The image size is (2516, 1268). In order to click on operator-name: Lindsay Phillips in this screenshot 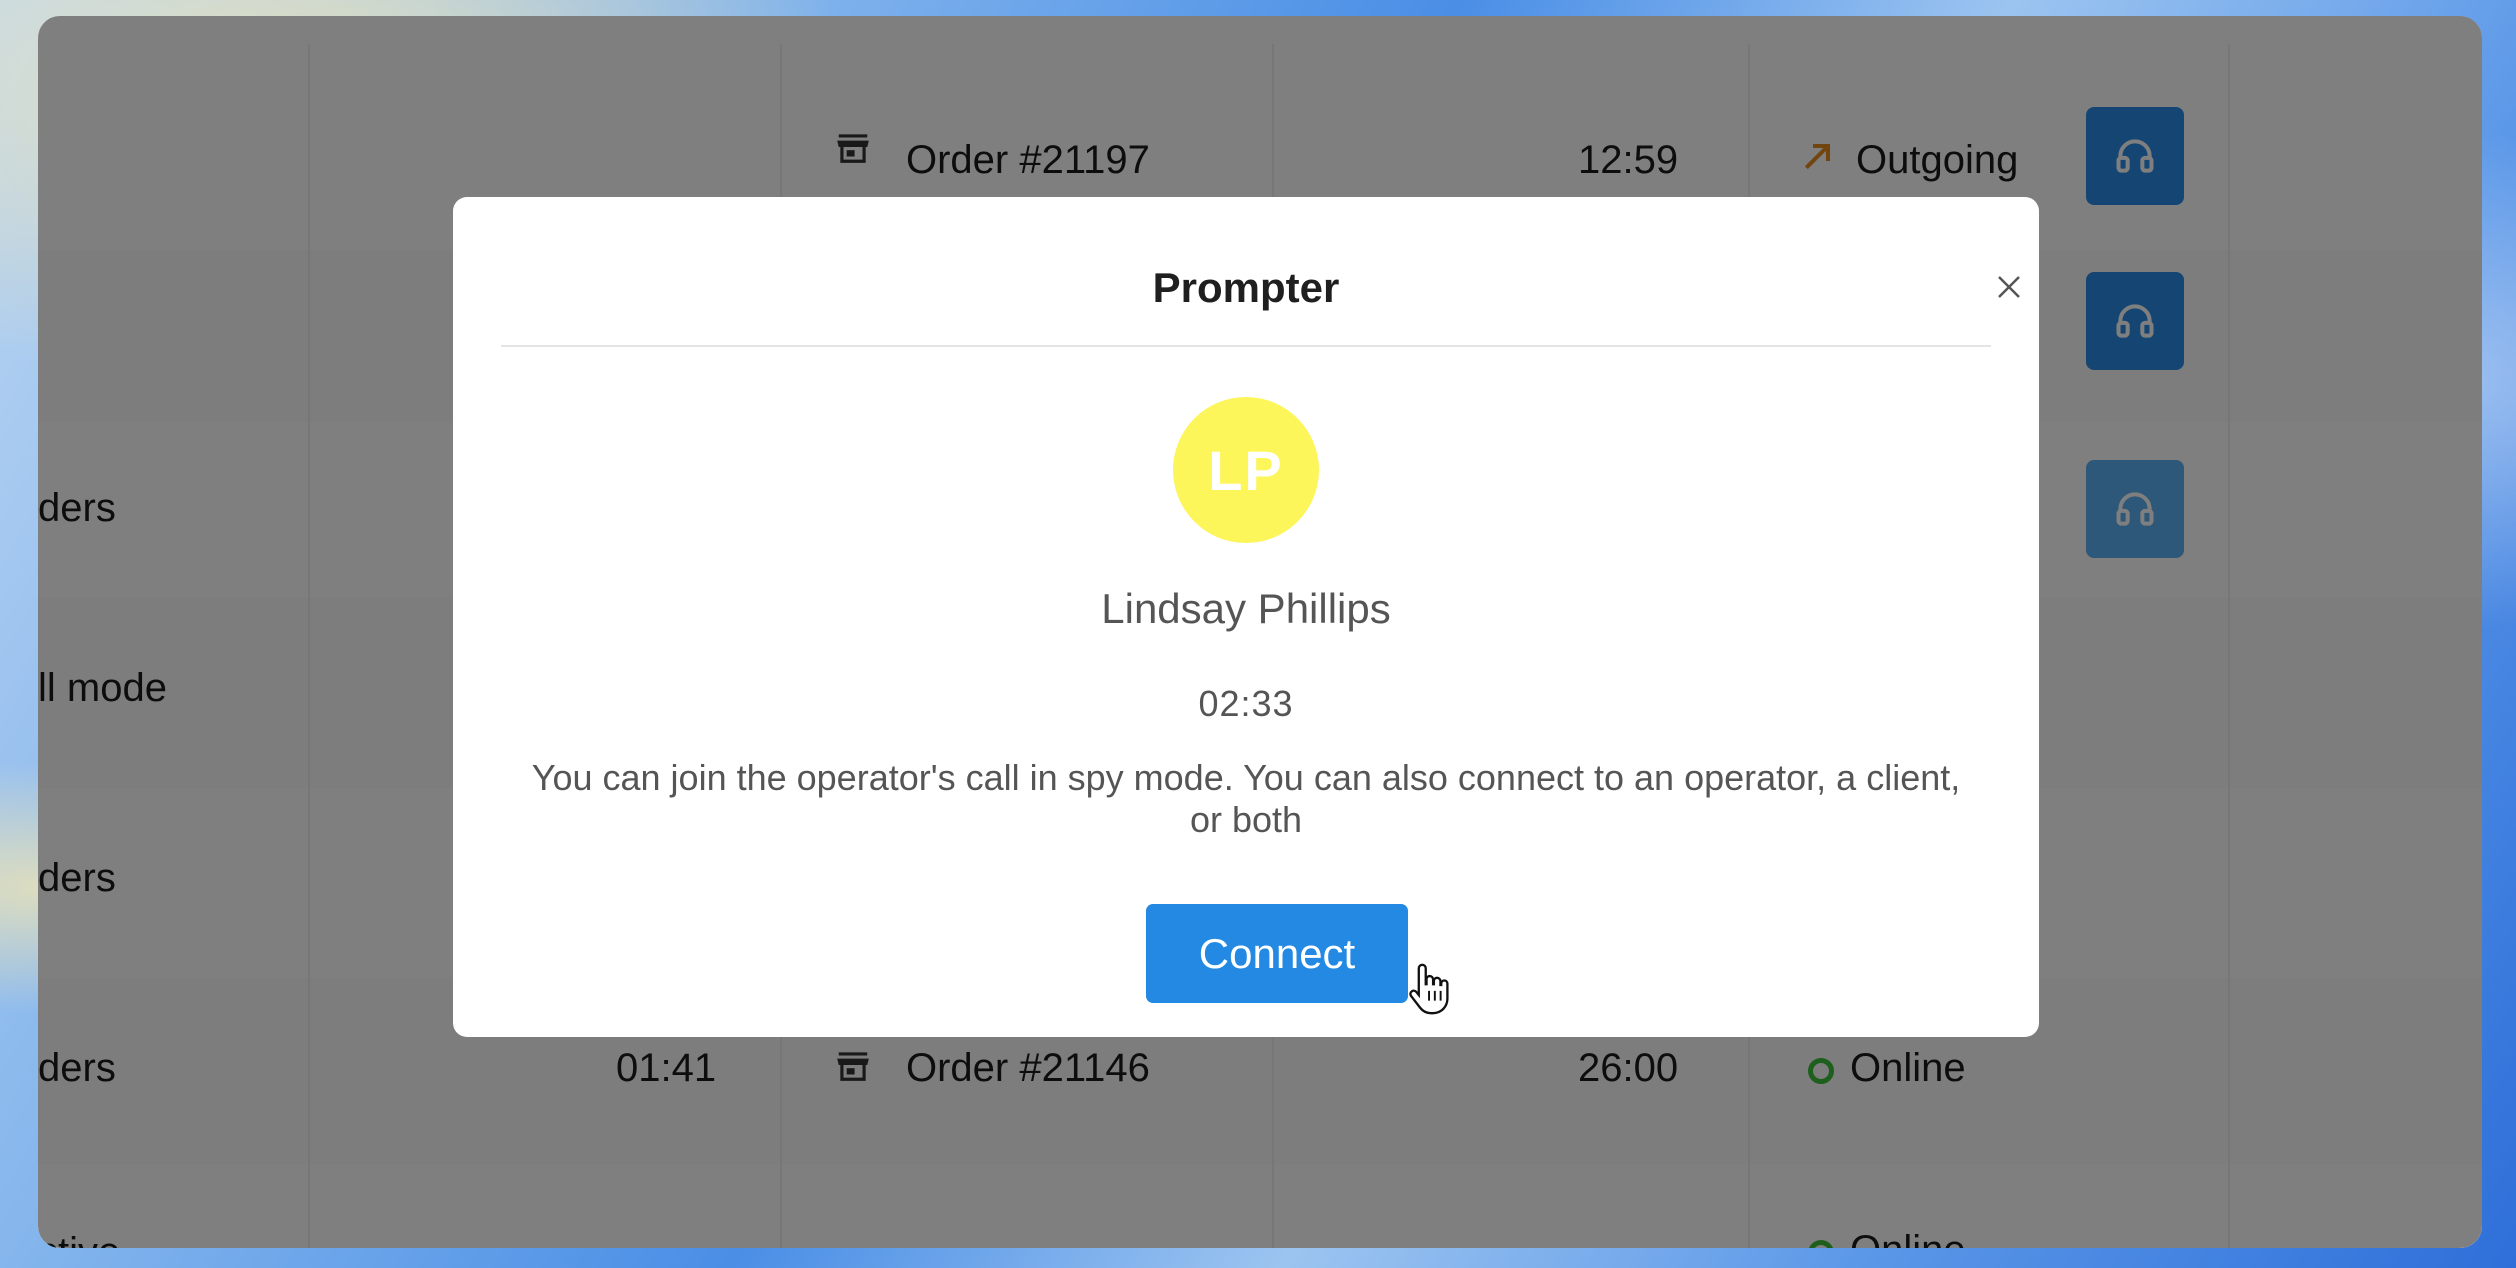, I will do `click(1246, 608)`.